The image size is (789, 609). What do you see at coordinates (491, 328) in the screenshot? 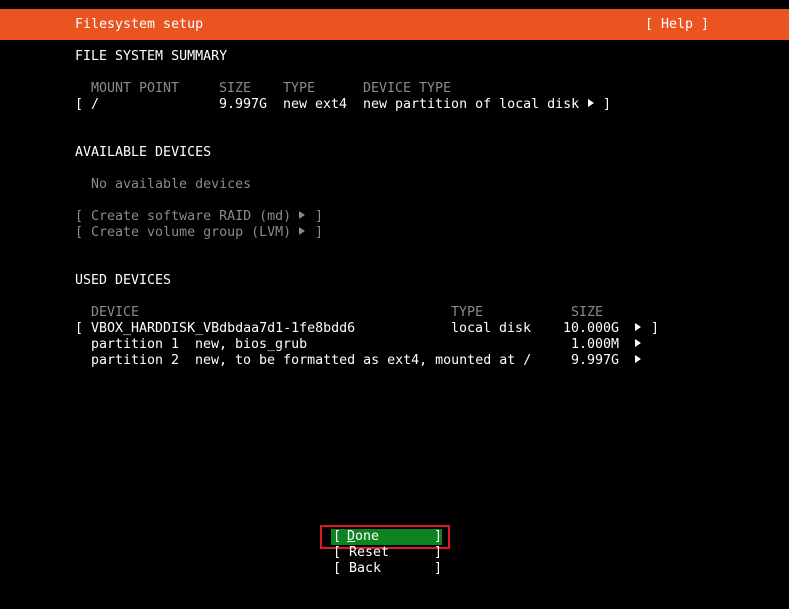
I see `used-disk-type: local disk` at bounding box center [491, 328].